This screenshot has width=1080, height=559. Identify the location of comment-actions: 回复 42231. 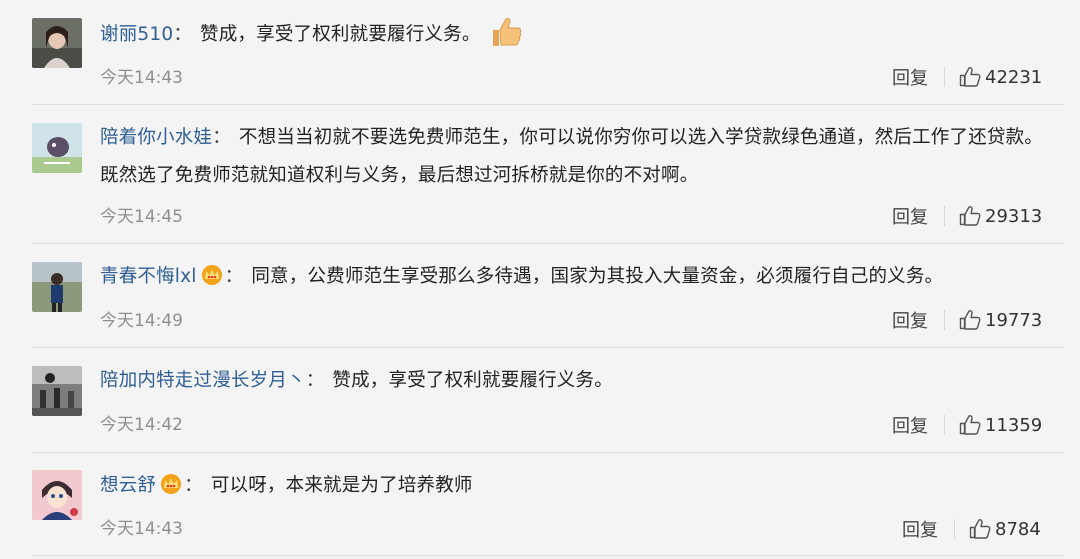
(967, 77).